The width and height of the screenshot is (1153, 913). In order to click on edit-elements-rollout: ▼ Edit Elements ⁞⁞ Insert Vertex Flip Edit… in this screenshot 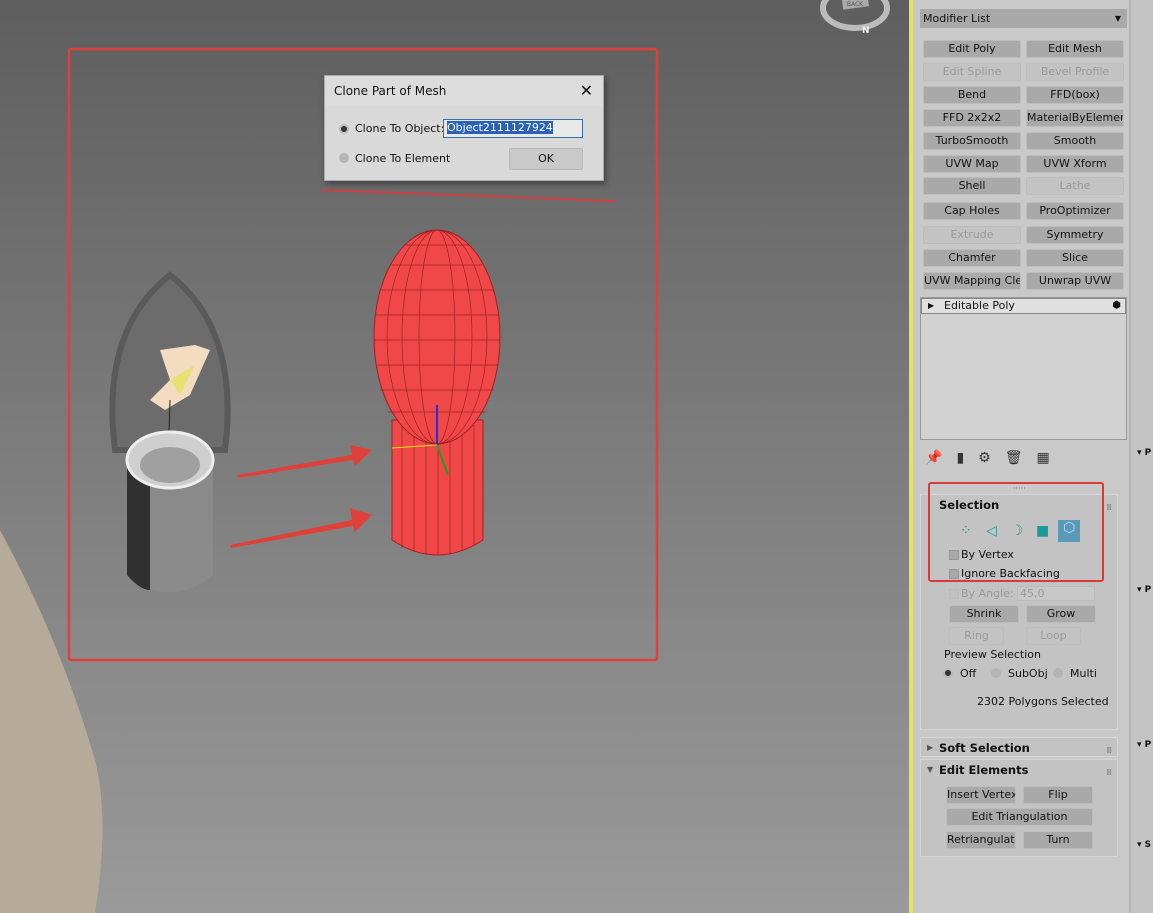, I will do `click(1019, 808)`.